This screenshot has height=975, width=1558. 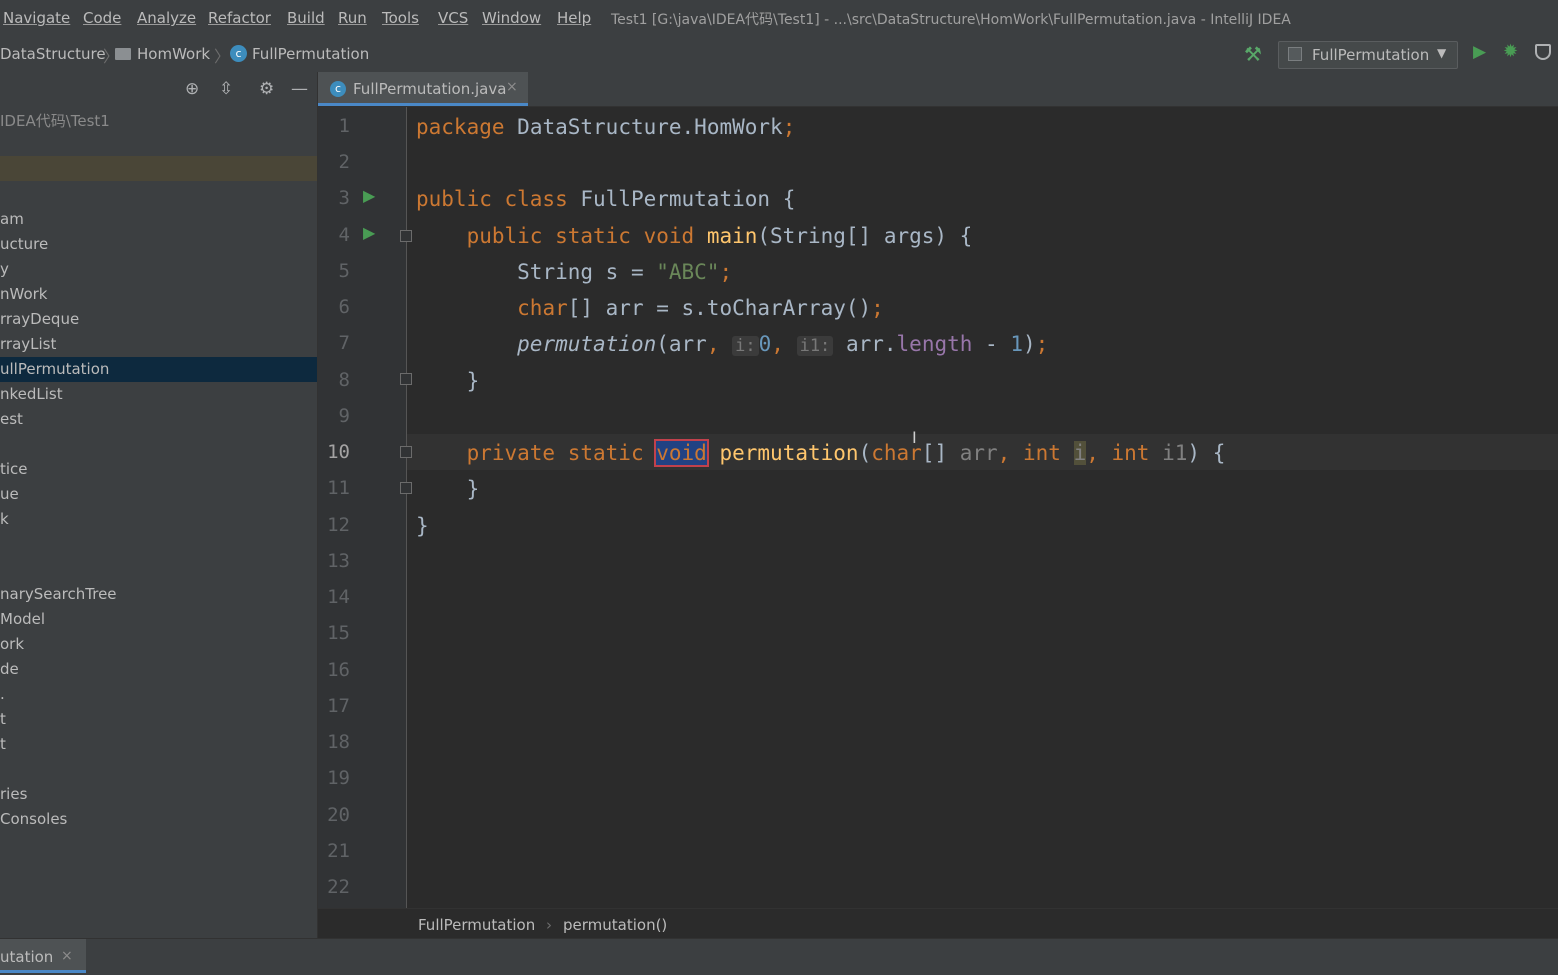 What do you see at coordinates (158, 119) in the screenshot?
I see `tree-root-path: IDEA代码\Test1` at bounding box center [158, 119].